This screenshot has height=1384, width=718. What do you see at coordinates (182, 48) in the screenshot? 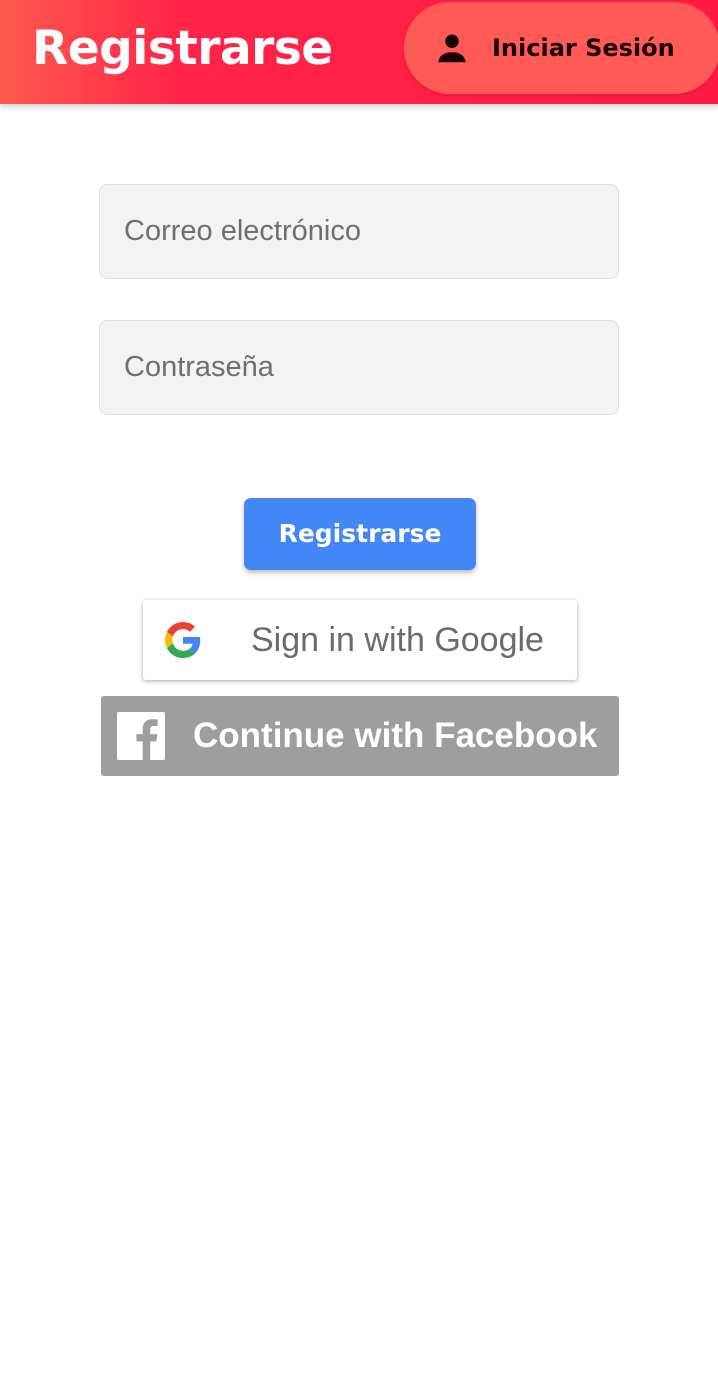
I see `page-title: Registrarse` at bounding box center [182, 48].